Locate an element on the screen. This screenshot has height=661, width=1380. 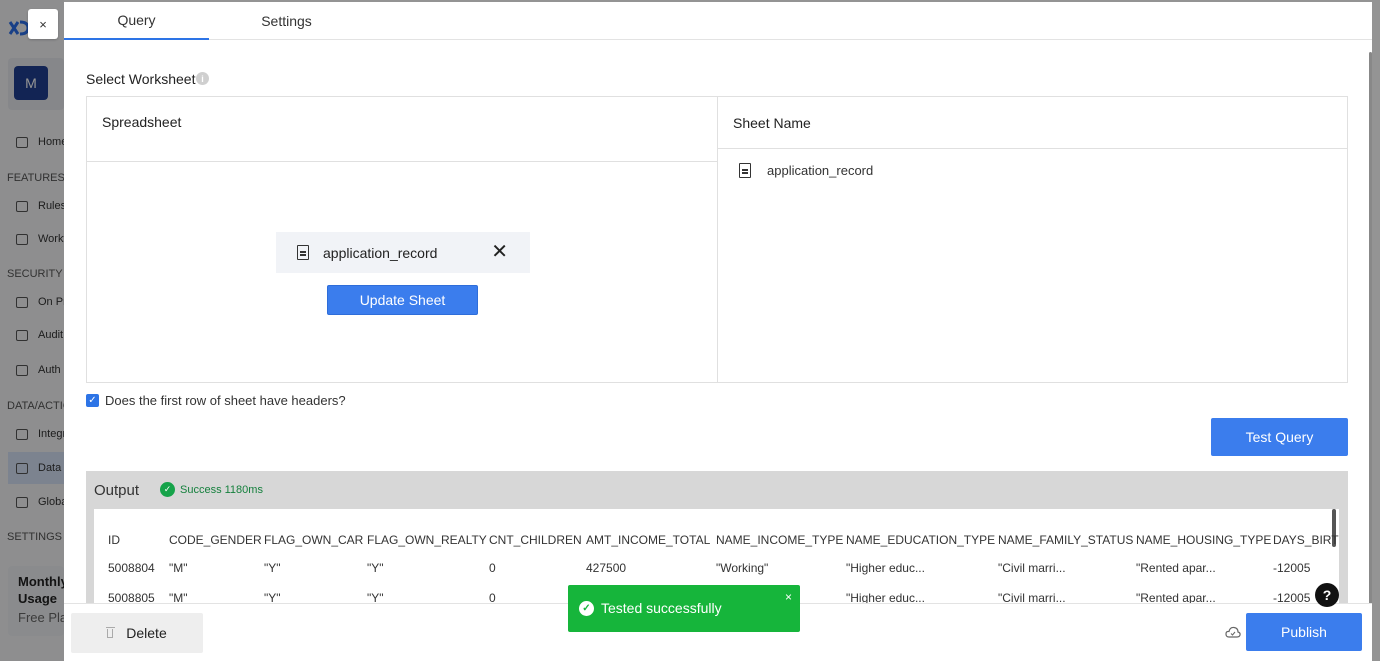
status-badge: ✓ Success 1180ms is located at coordinates (211, 489).